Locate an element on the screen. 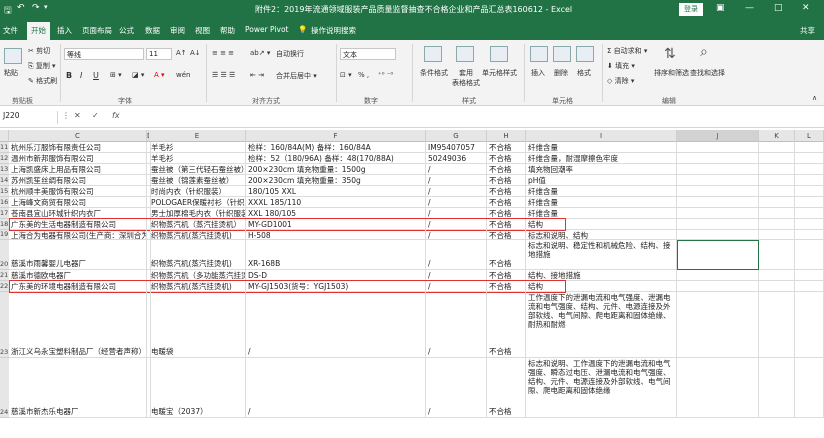 The height and width of the screenshot is (438, 824). decimal-icon: ⁺⁰ ⁻⁰ is located at coordinates (385, 75).